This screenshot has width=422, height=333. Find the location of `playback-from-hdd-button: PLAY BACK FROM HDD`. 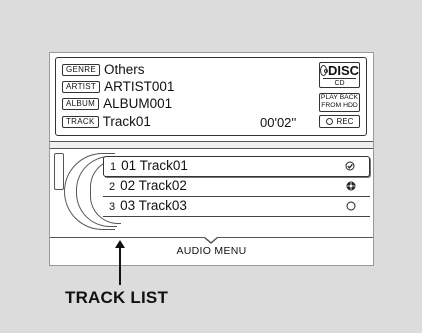

playback-from-hdd-button: PLAY BACK FROM HDD is located at coordinates (339, 102).